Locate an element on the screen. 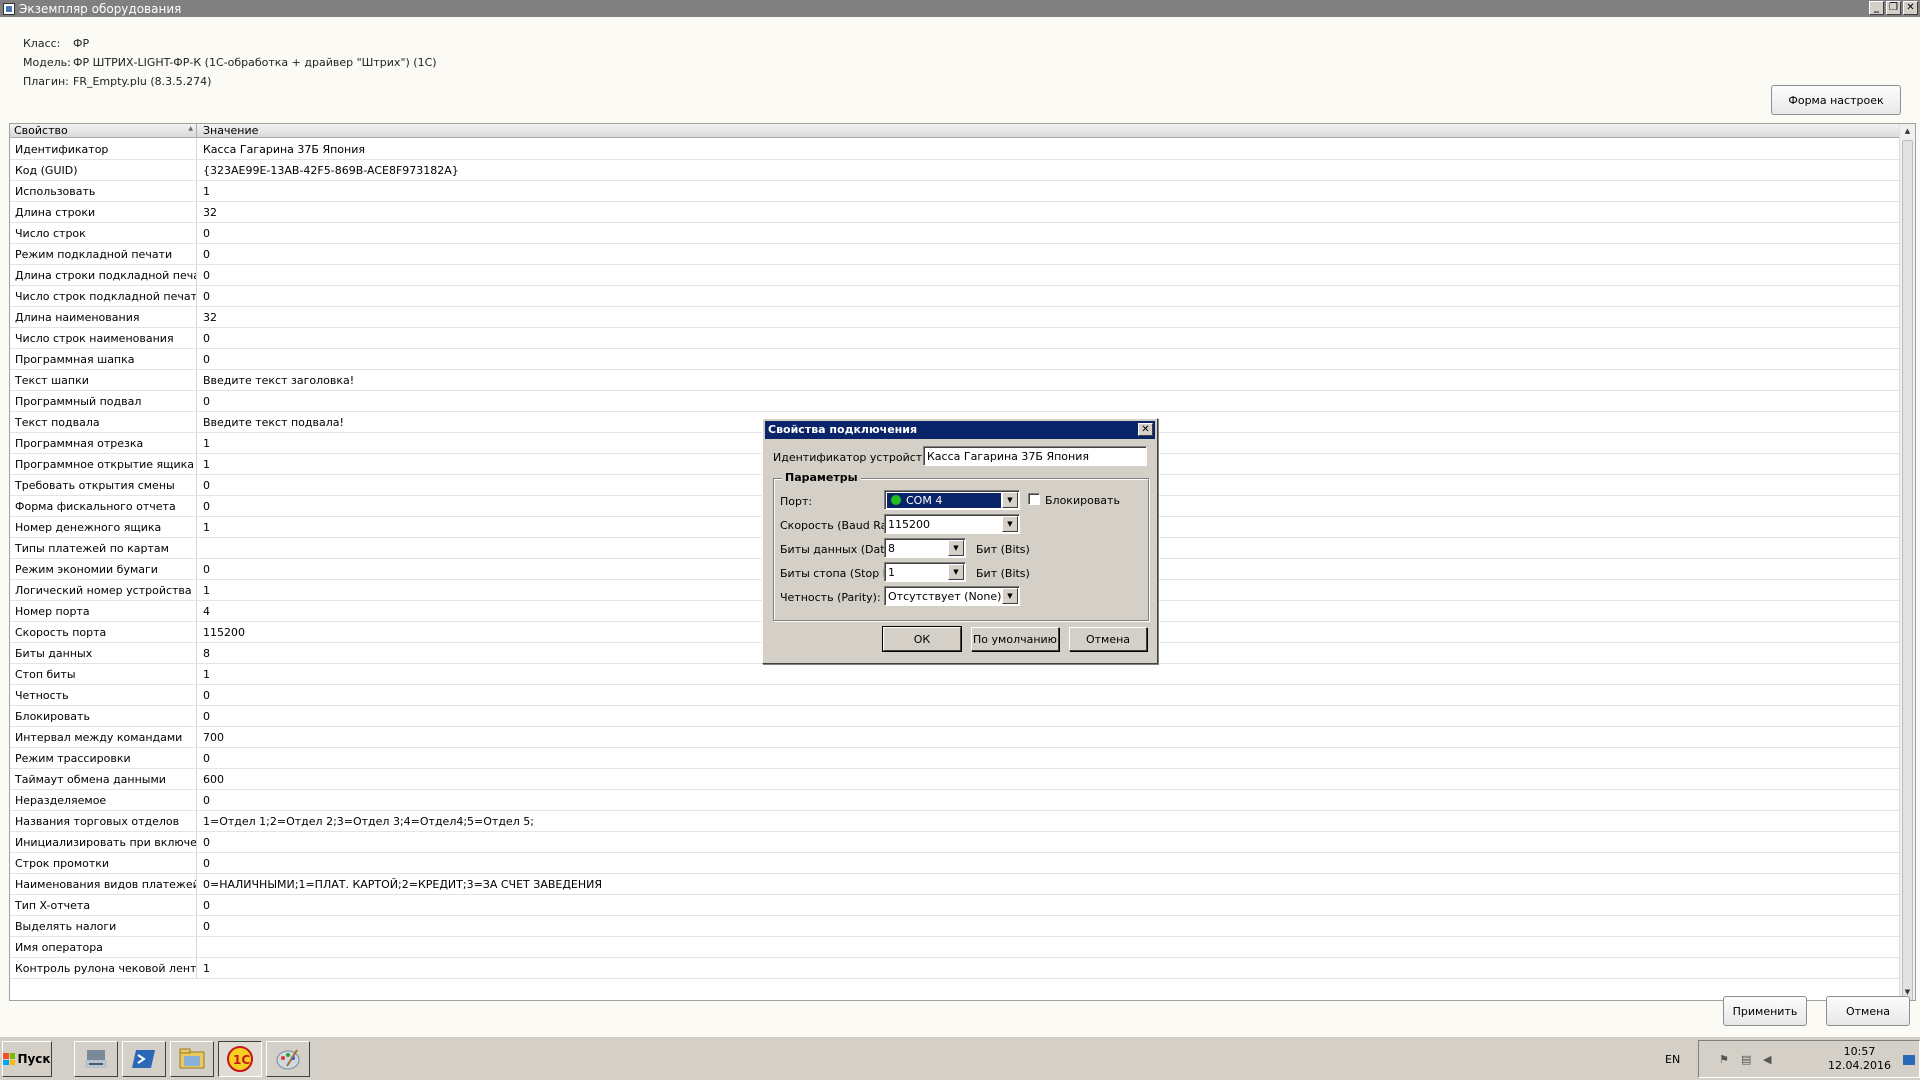 The height and width of the screenshot is (1080, 1920). paint-icon is located at coordinates (288, 1059).